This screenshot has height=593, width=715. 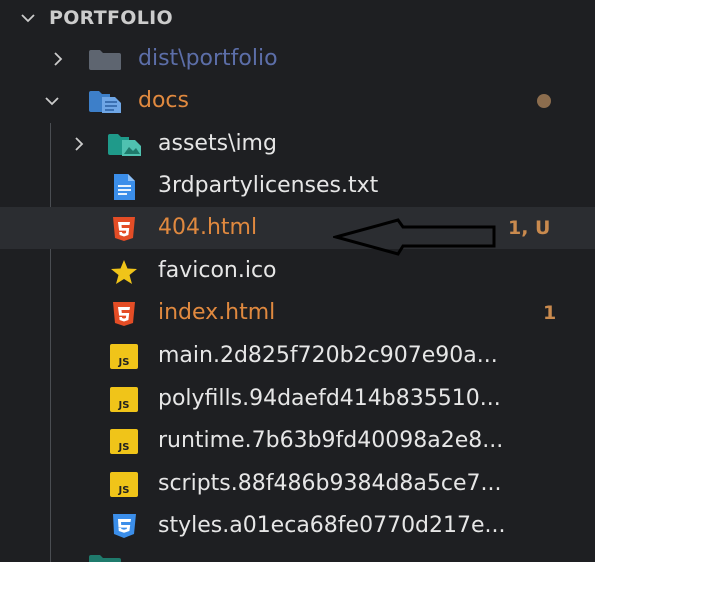 I want to click on css-file-icon, so click(x=124, y=526).